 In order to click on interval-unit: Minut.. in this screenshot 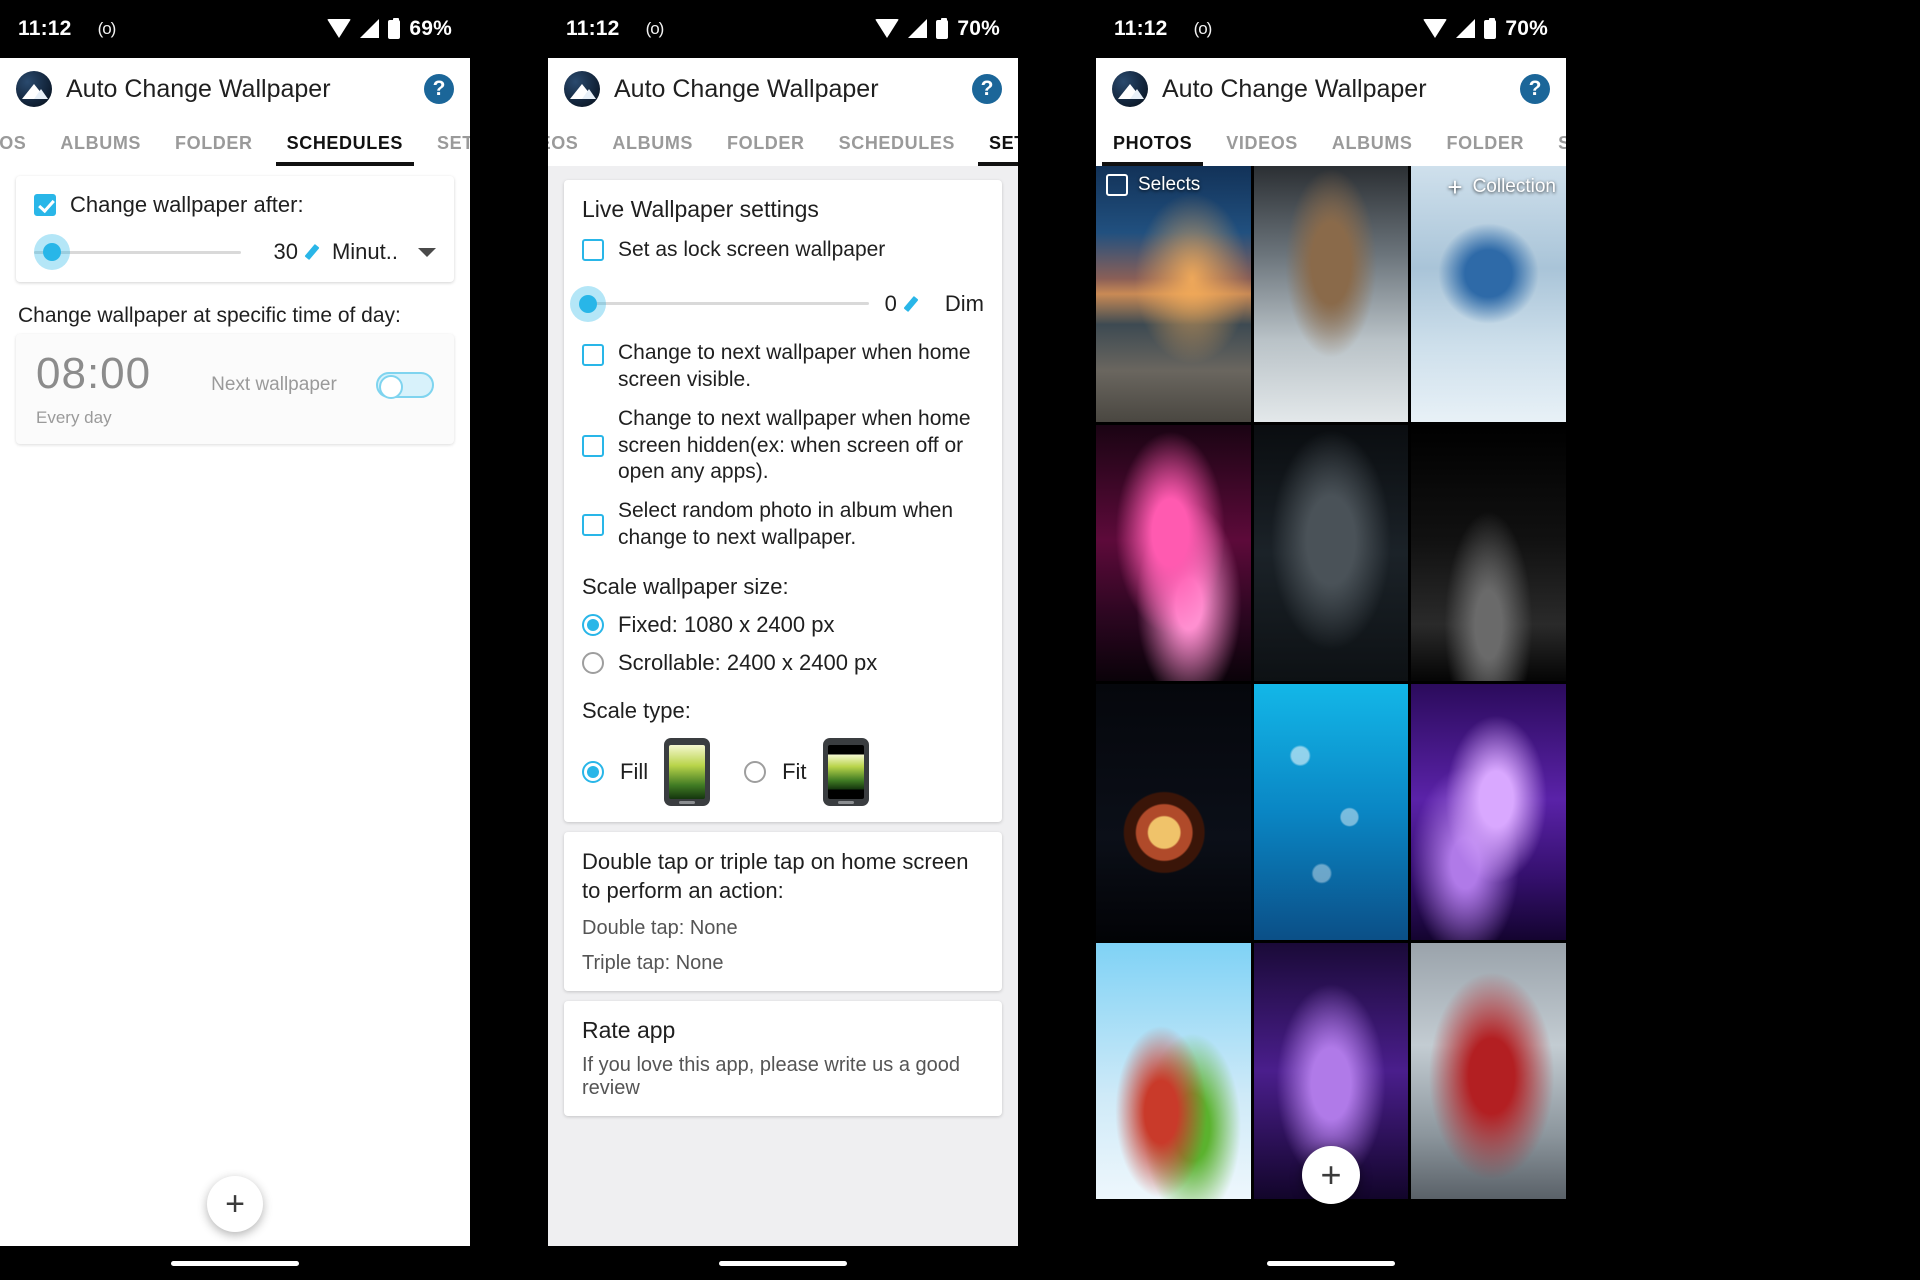, I will do `click(364, 251)`.